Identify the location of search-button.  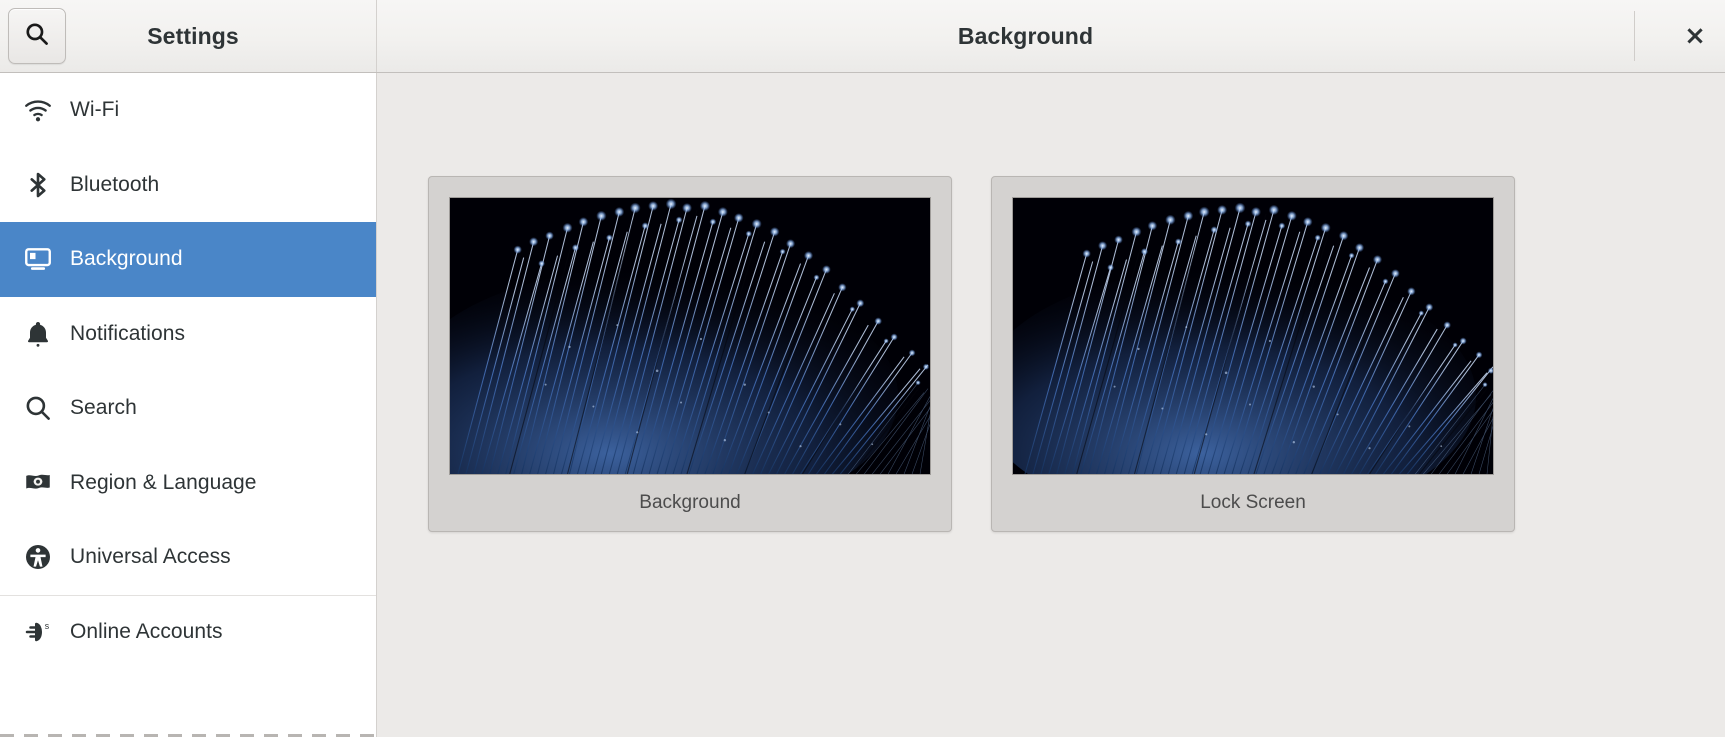
(37, 36).